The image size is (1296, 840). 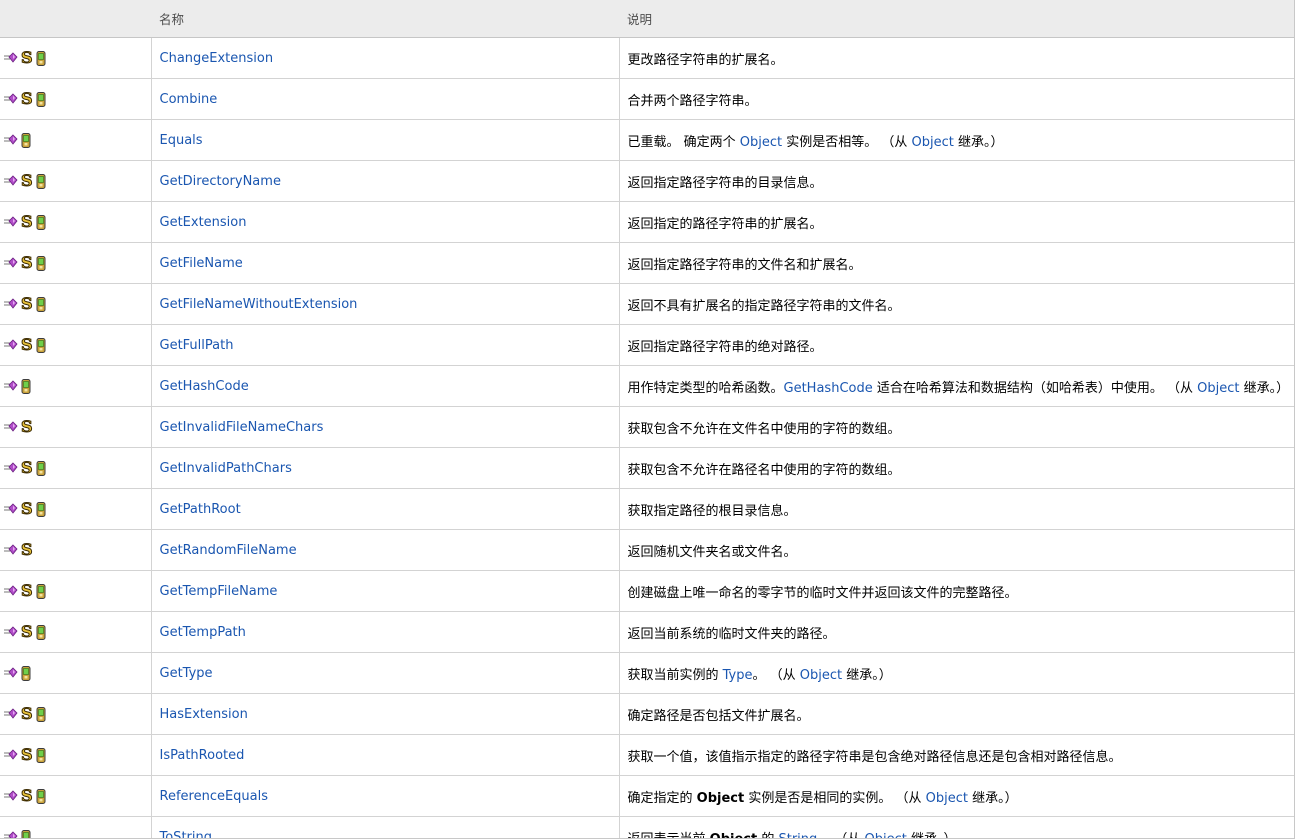 What do you see at coordinates (956, 827) in the screenshot?
I see `member-description-cell: 返回表示当前 Object 的 String。 （从 Object 继承。）` at bounding box center [956, 827].